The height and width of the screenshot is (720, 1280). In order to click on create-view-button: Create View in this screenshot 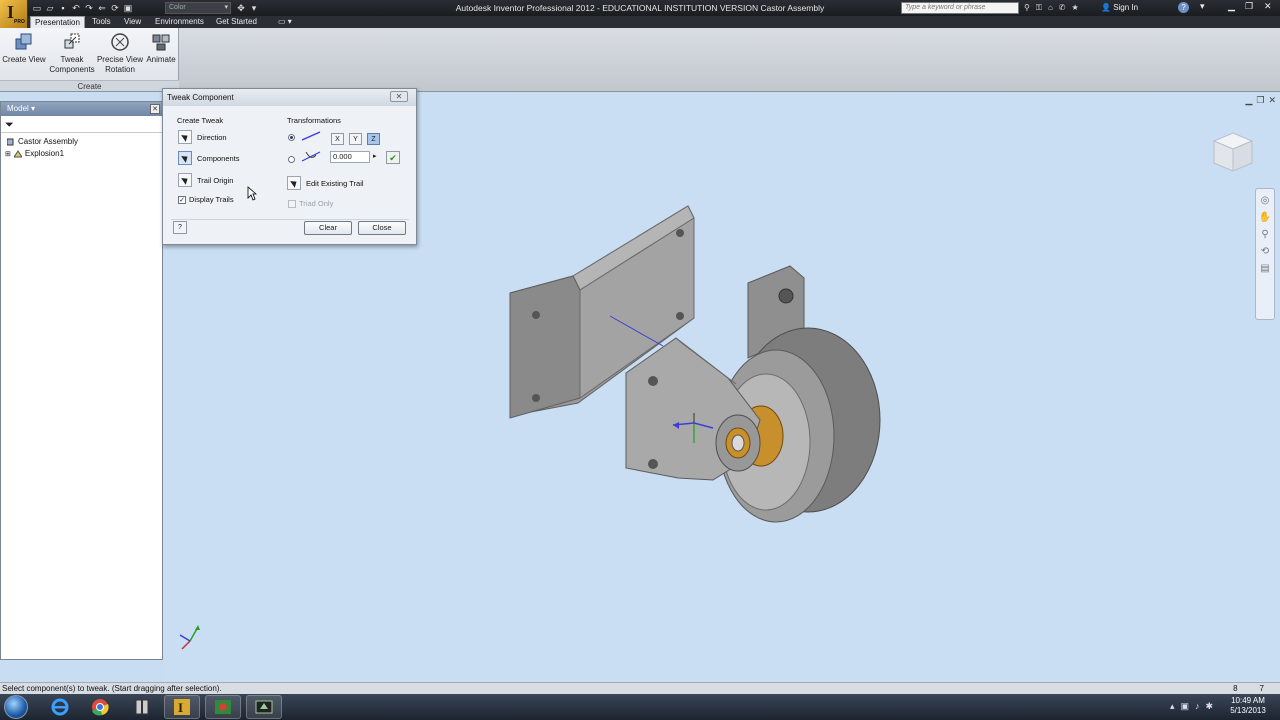, I will do `click(24, 48)`.